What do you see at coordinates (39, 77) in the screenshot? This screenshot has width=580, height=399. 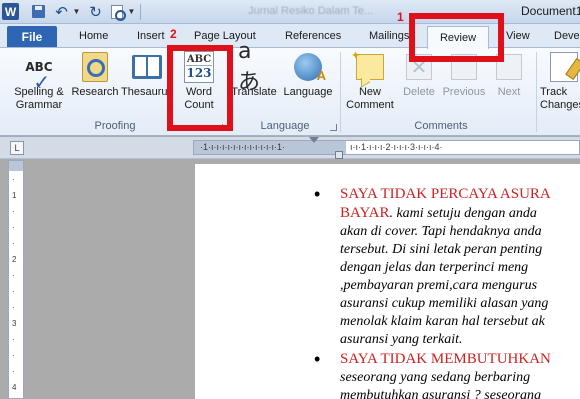 I see `spelling-check-icon: ABC ✓` at bounding box center [39, 77].